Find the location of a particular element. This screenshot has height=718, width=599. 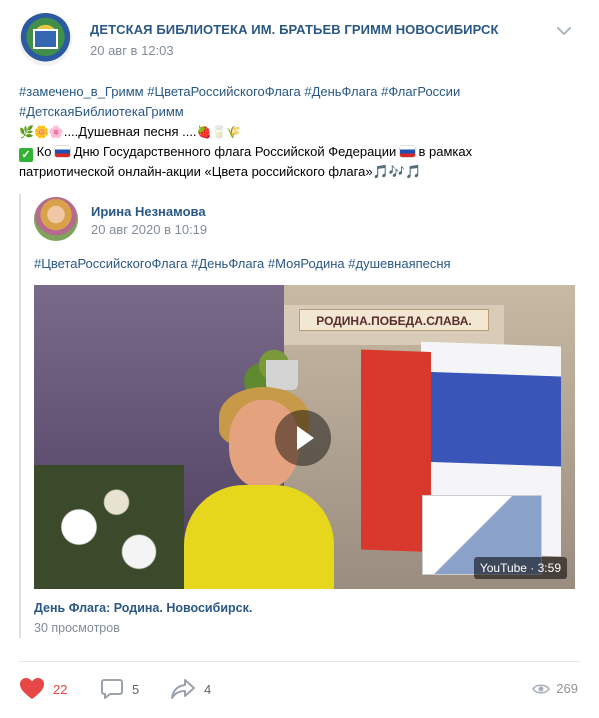

share-button: 4 is located at coordinates (190, 689).